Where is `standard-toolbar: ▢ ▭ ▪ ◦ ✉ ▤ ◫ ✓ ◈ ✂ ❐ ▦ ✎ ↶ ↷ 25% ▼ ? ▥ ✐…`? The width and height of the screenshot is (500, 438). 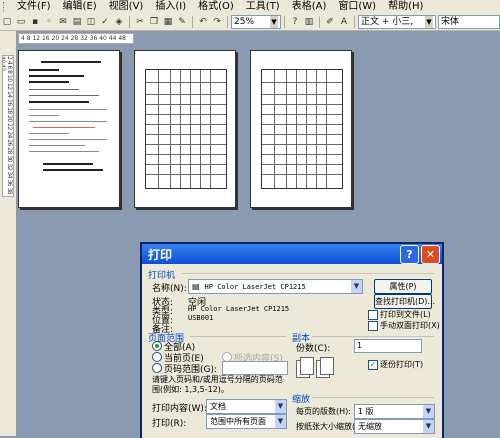
standard-toolbar: ▢ ▭ ▪ ◦ ✉ ▤ ◫ ✓ ◈ ✂ ❐ ▦ ✎ ↶ ↷ 25% ▼ ? ▥ ✐… is located at coordinates (250, 22).